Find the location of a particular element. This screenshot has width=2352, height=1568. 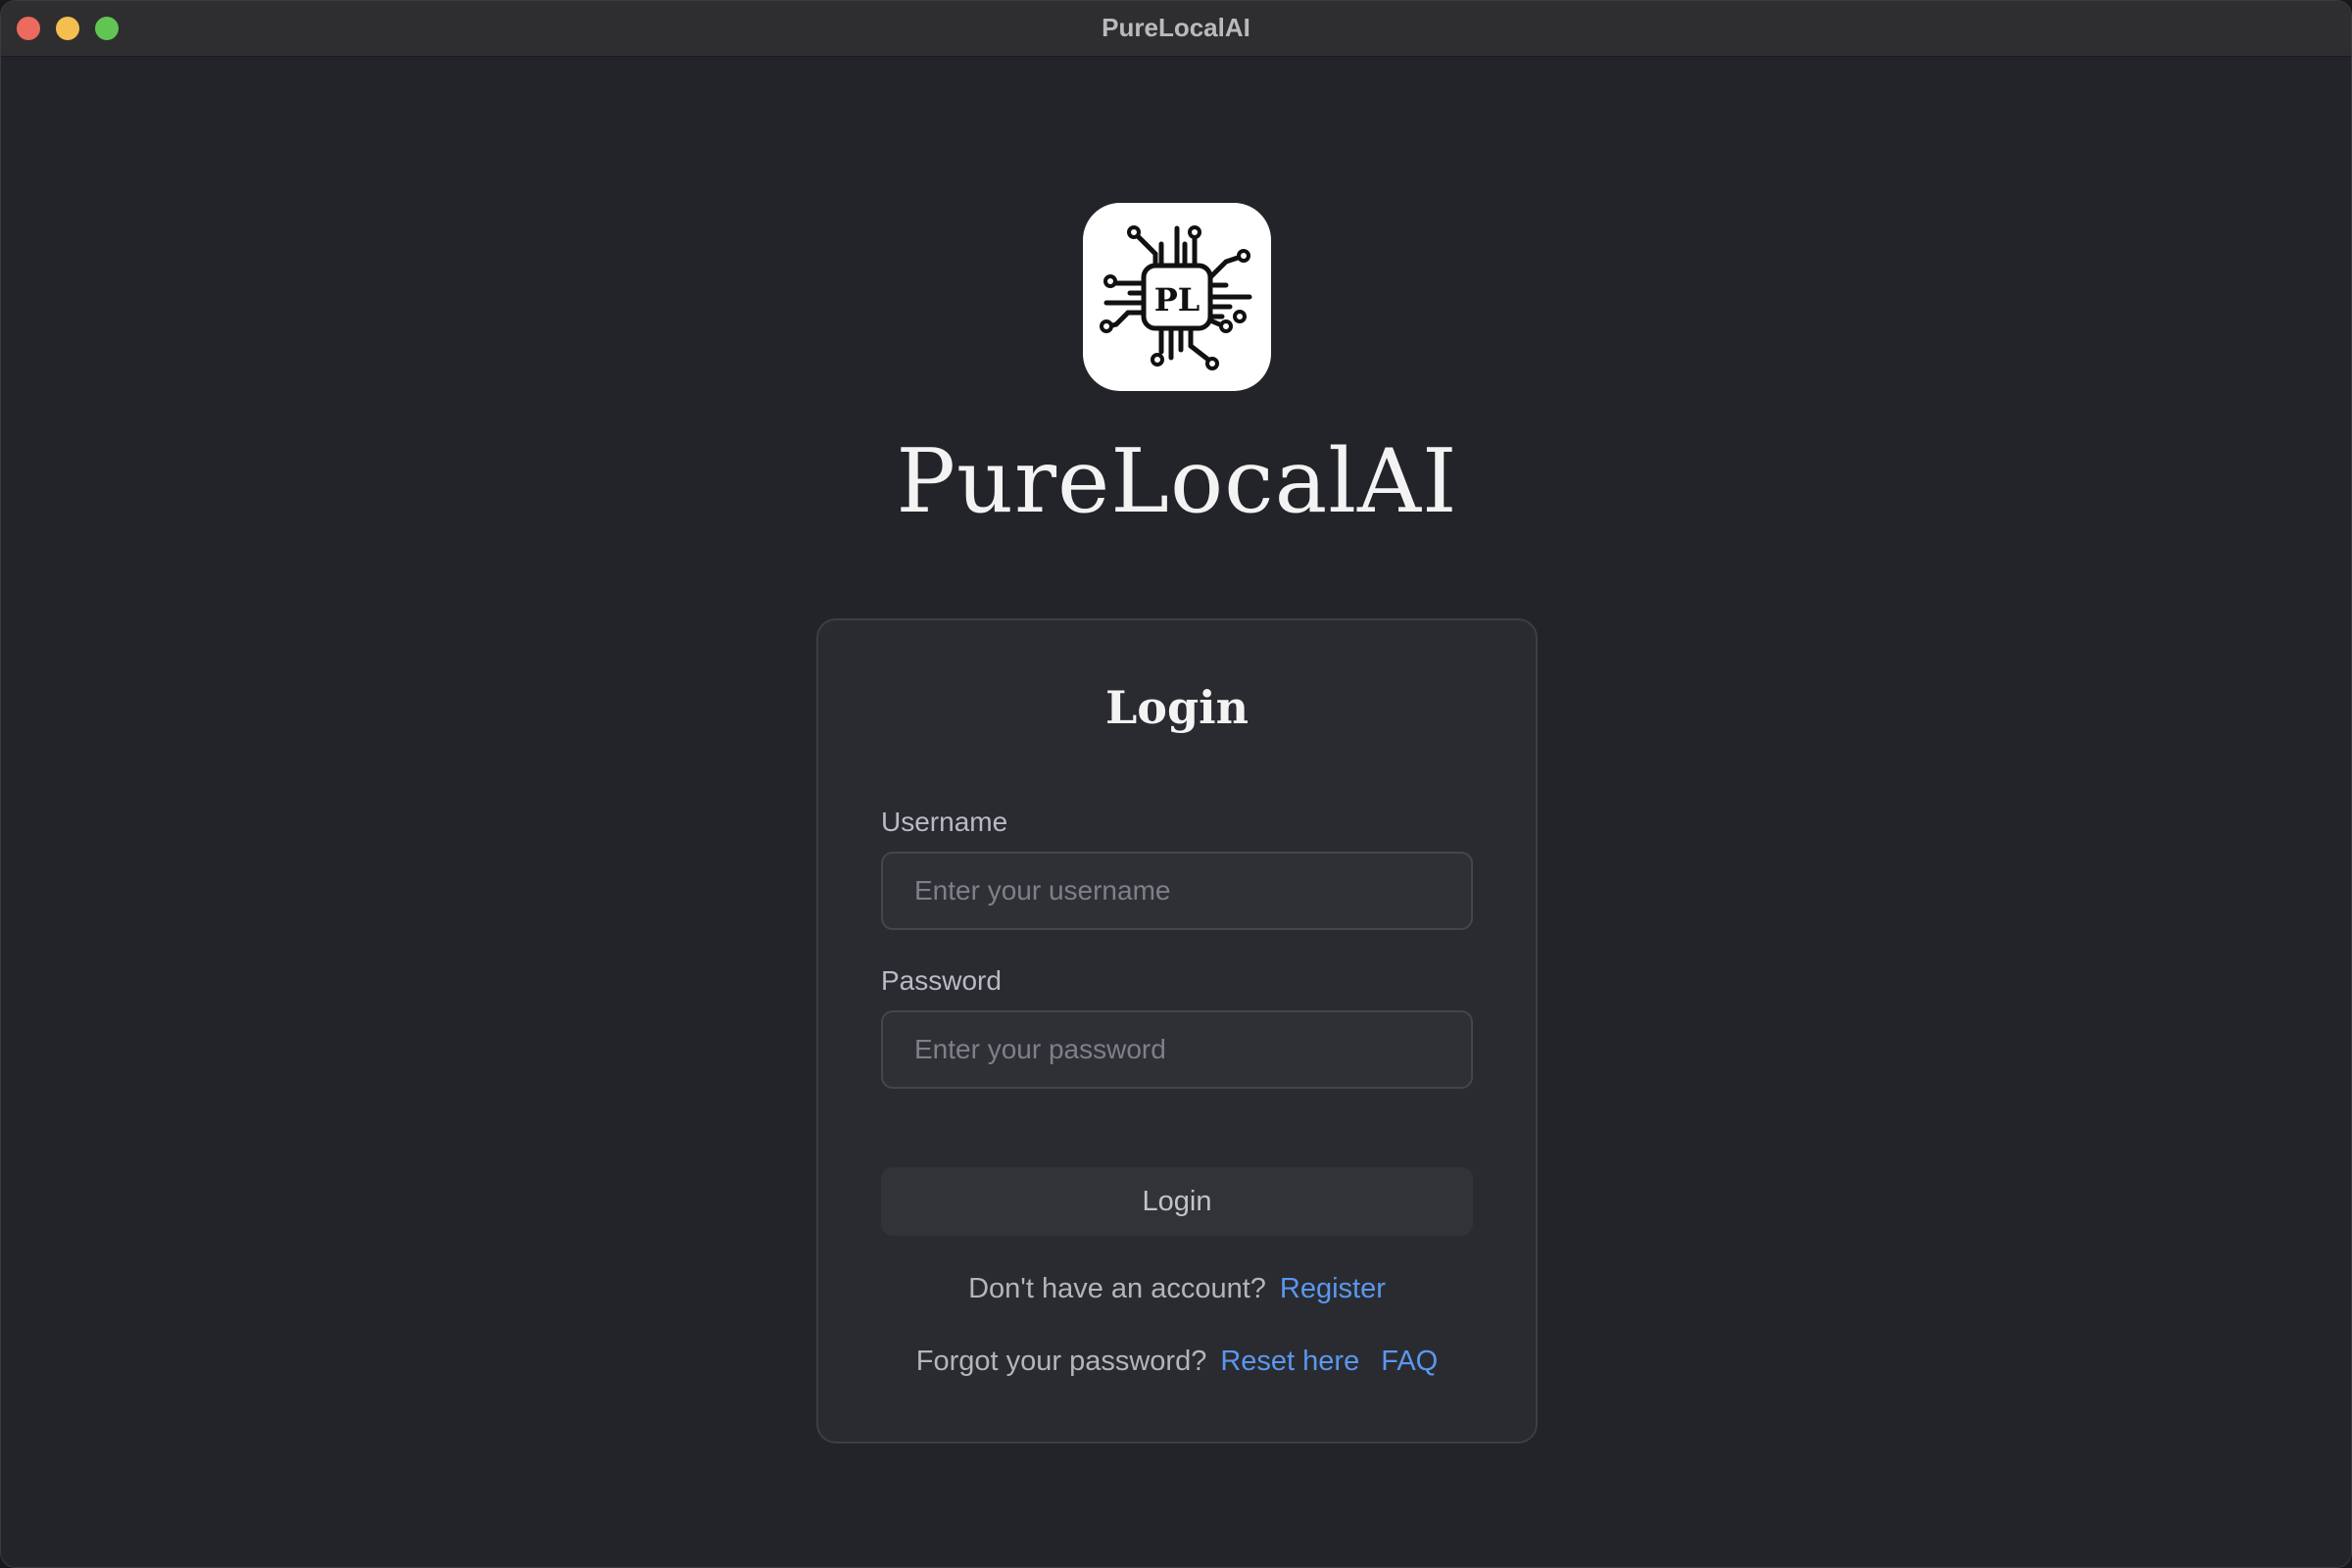

register-link: Register is located at coordinates (1333, 1288).